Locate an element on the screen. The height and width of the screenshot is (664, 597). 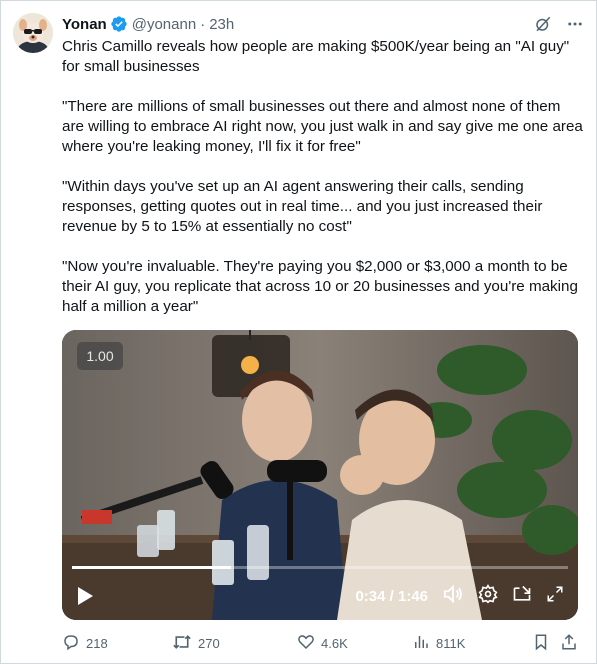
share-button is located at coordinates (569, 643).